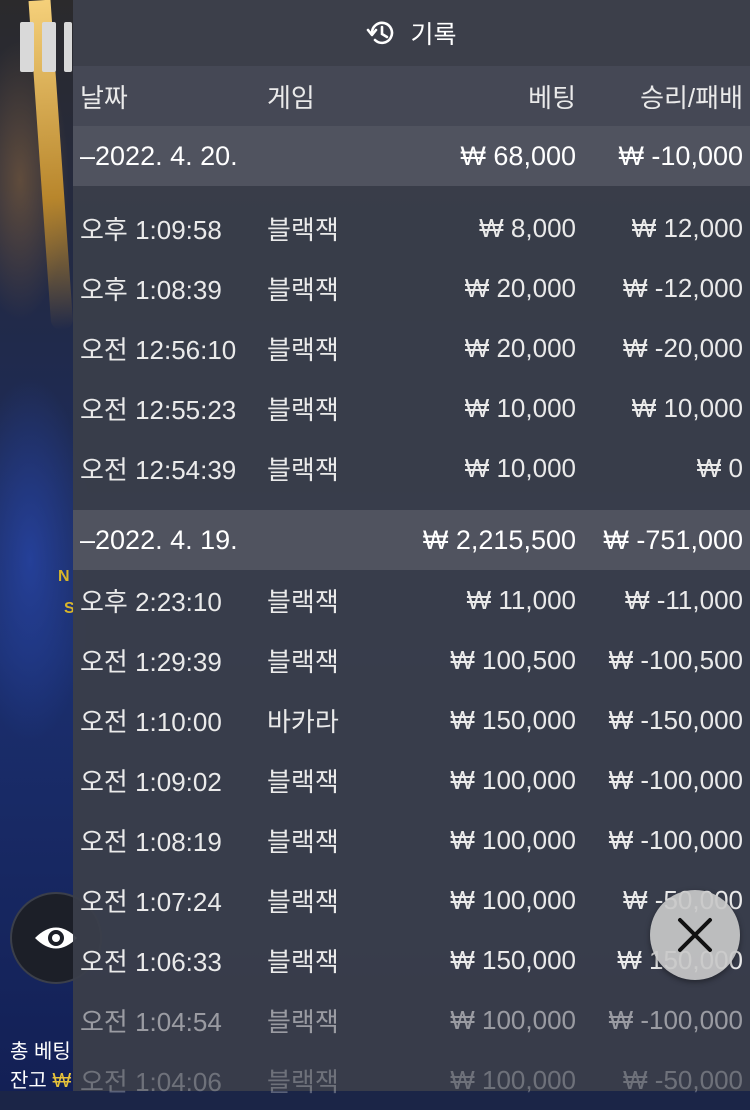 The width and height of the screenshot is (750, 1110). I want to click on row-bet: ₩ 100,500, so click(513, 659).